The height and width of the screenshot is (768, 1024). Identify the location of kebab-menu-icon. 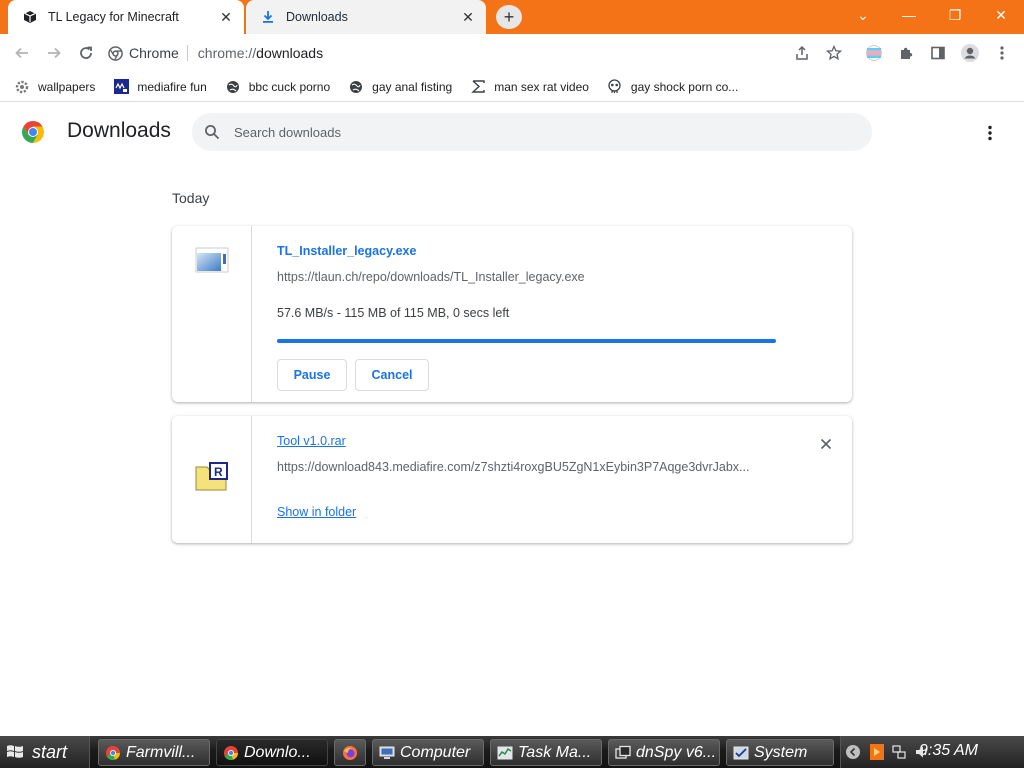
(1002, 53).